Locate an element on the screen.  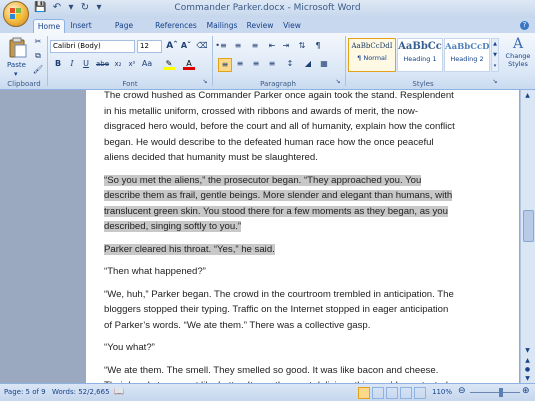
cut-icon: ✂ is located at coordinates (38, 42).